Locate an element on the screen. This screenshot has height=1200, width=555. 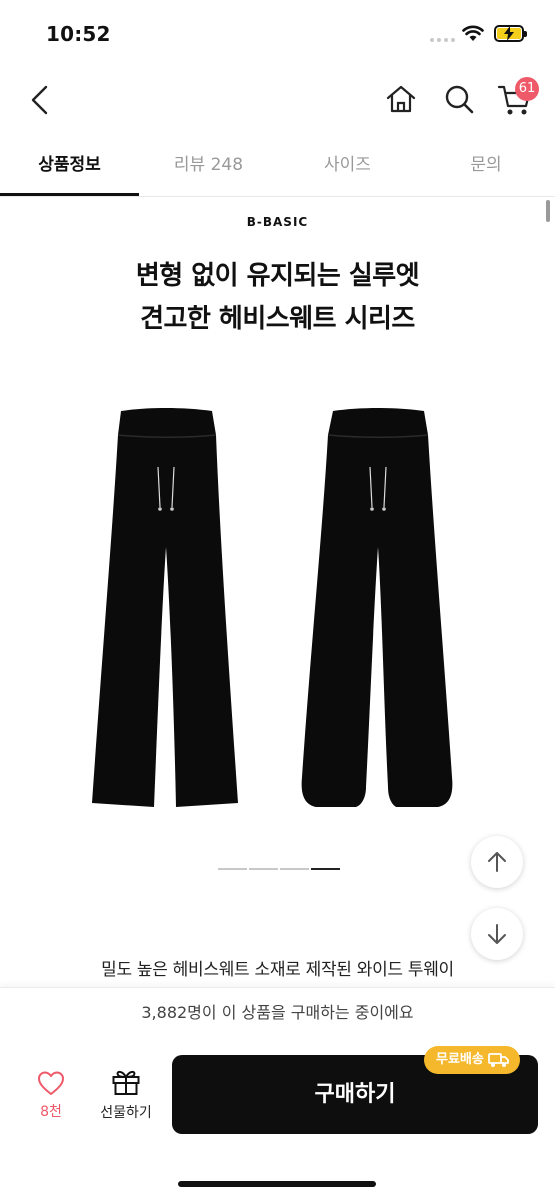
gift-icon is located at coordinates (126, 1082).